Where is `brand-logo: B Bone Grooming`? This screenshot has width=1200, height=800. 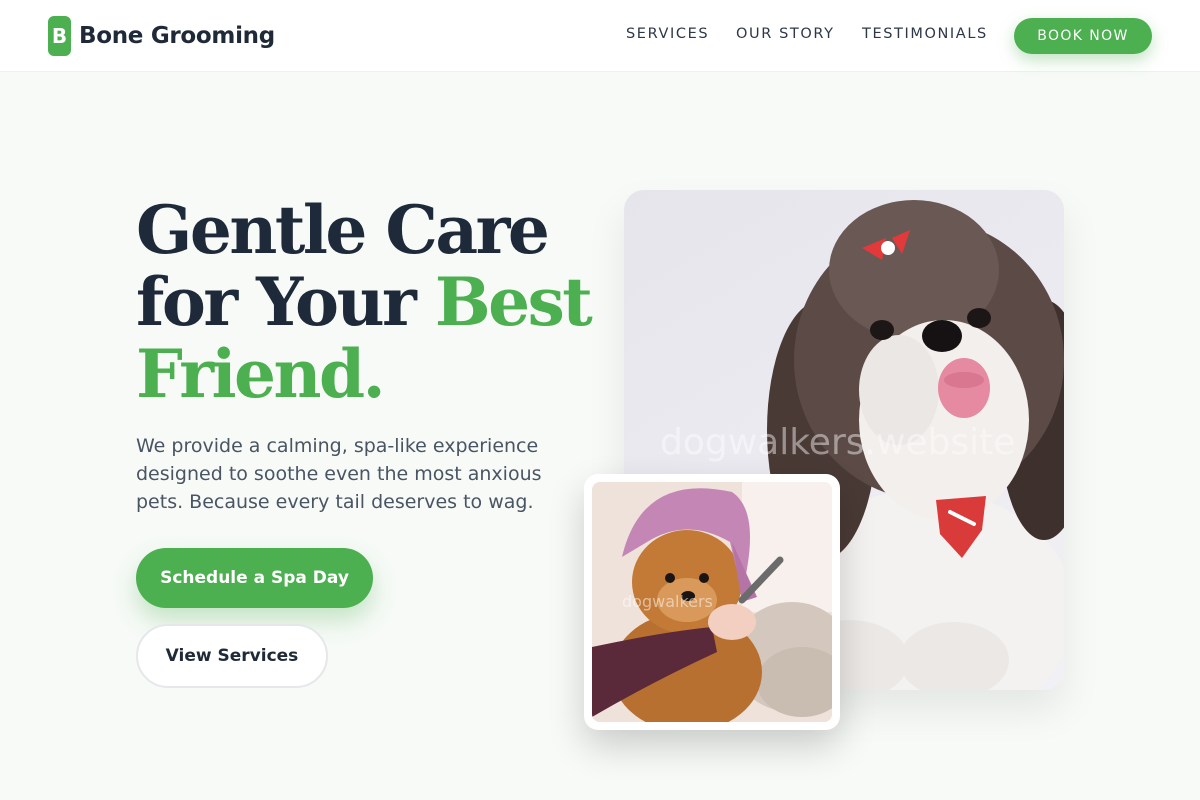
brand-logo: B Bone Grooming is located at coordinates (161, 36).